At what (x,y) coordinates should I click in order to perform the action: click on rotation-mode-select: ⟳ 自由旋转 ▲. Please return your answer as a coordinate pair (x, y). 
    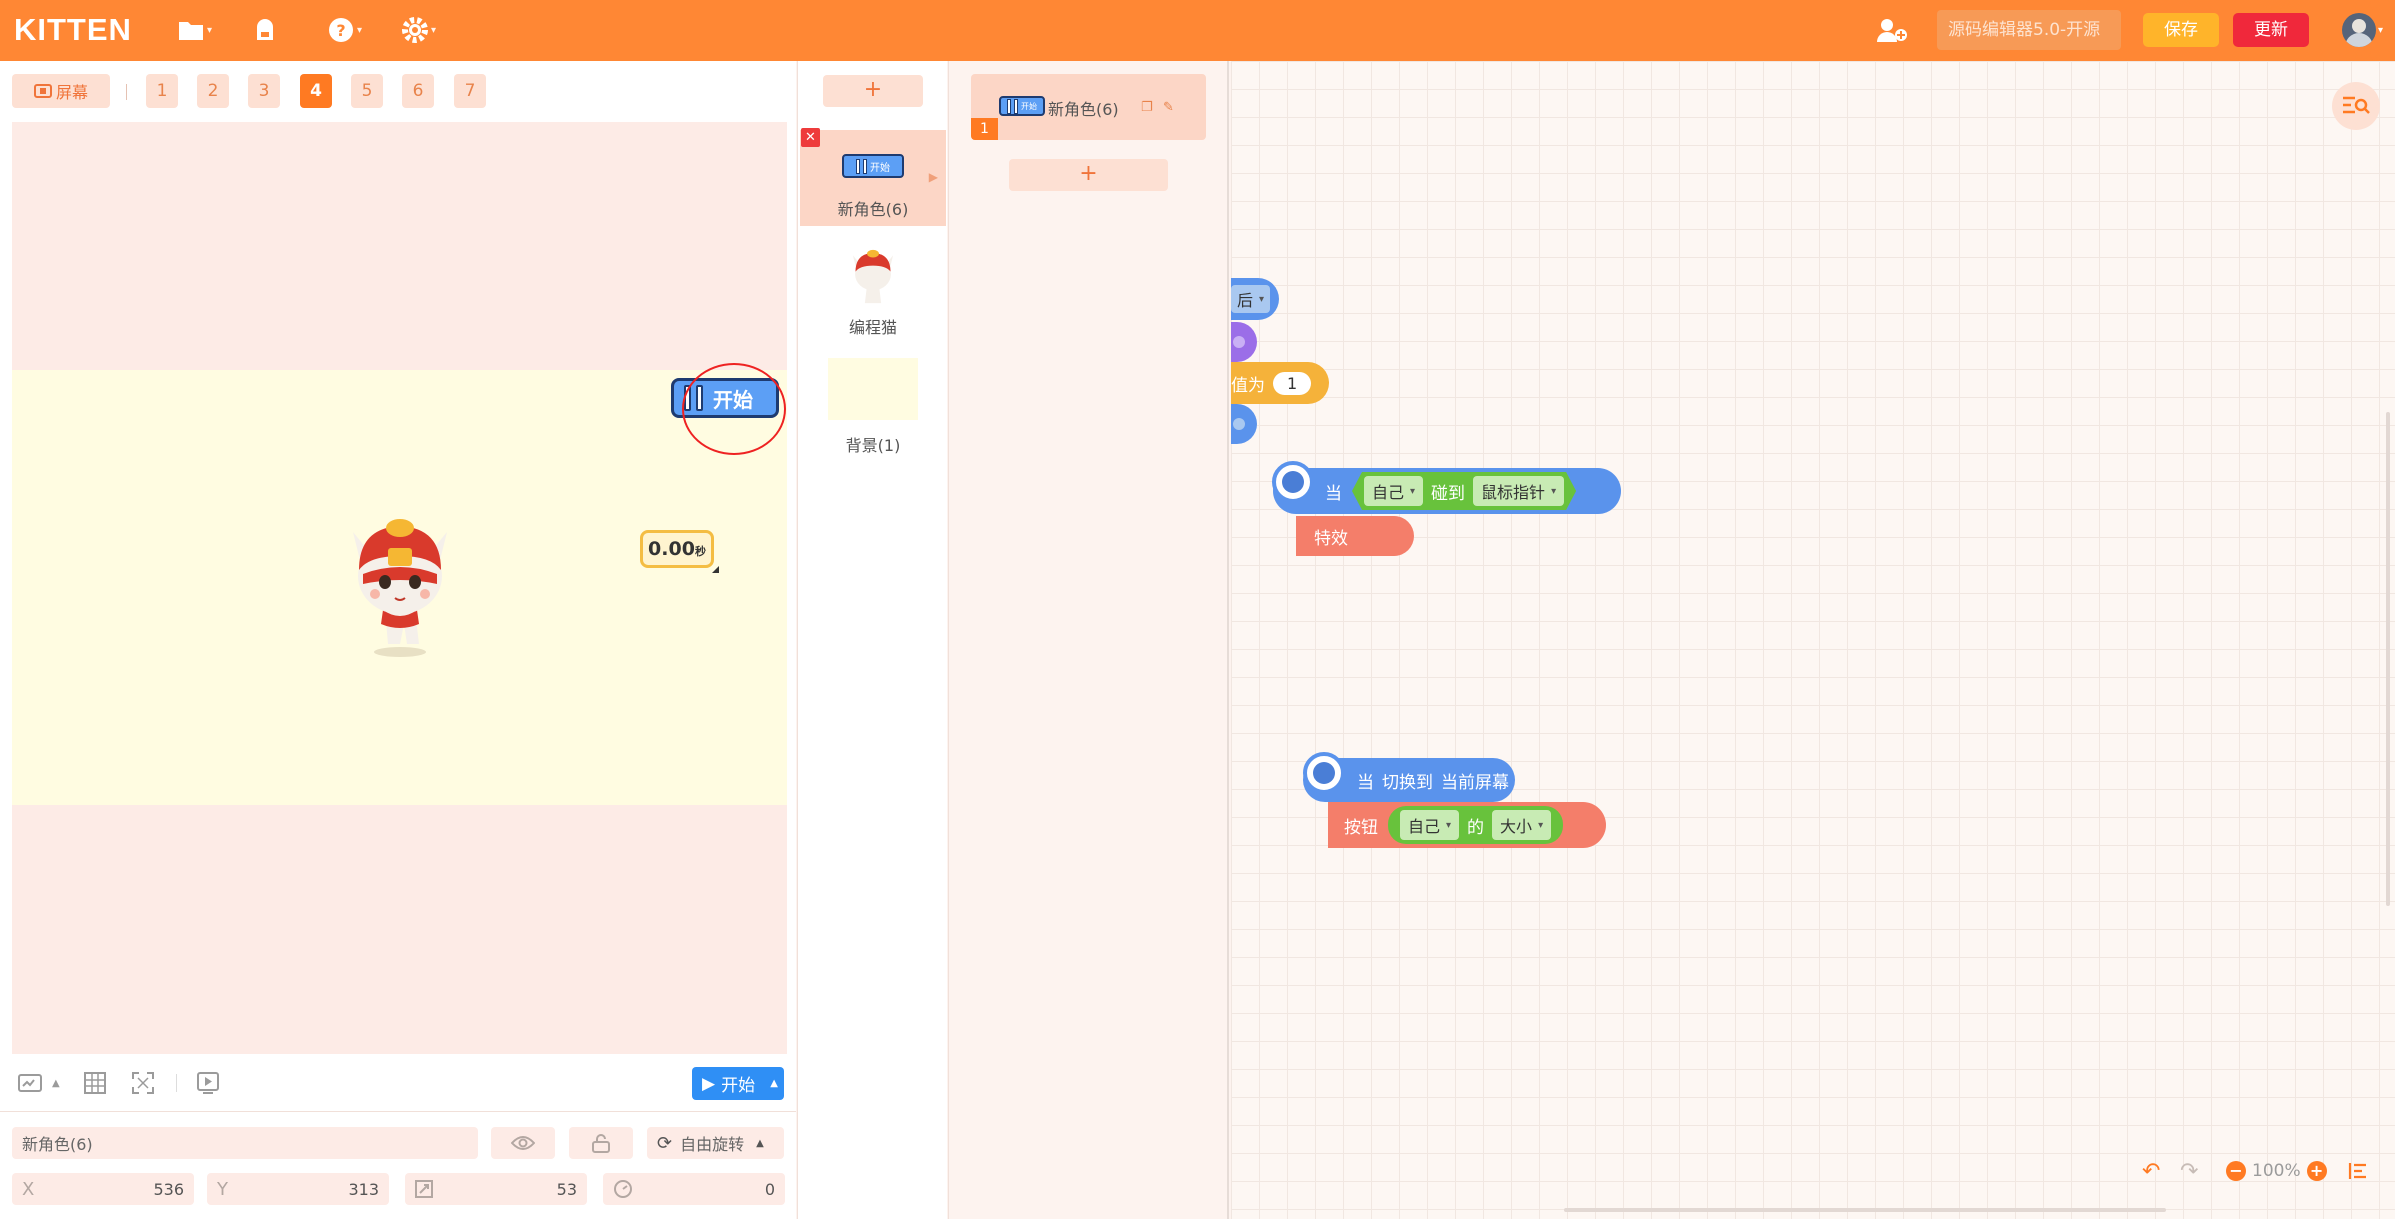
    Looking at the image, I should click on (715, 1143).